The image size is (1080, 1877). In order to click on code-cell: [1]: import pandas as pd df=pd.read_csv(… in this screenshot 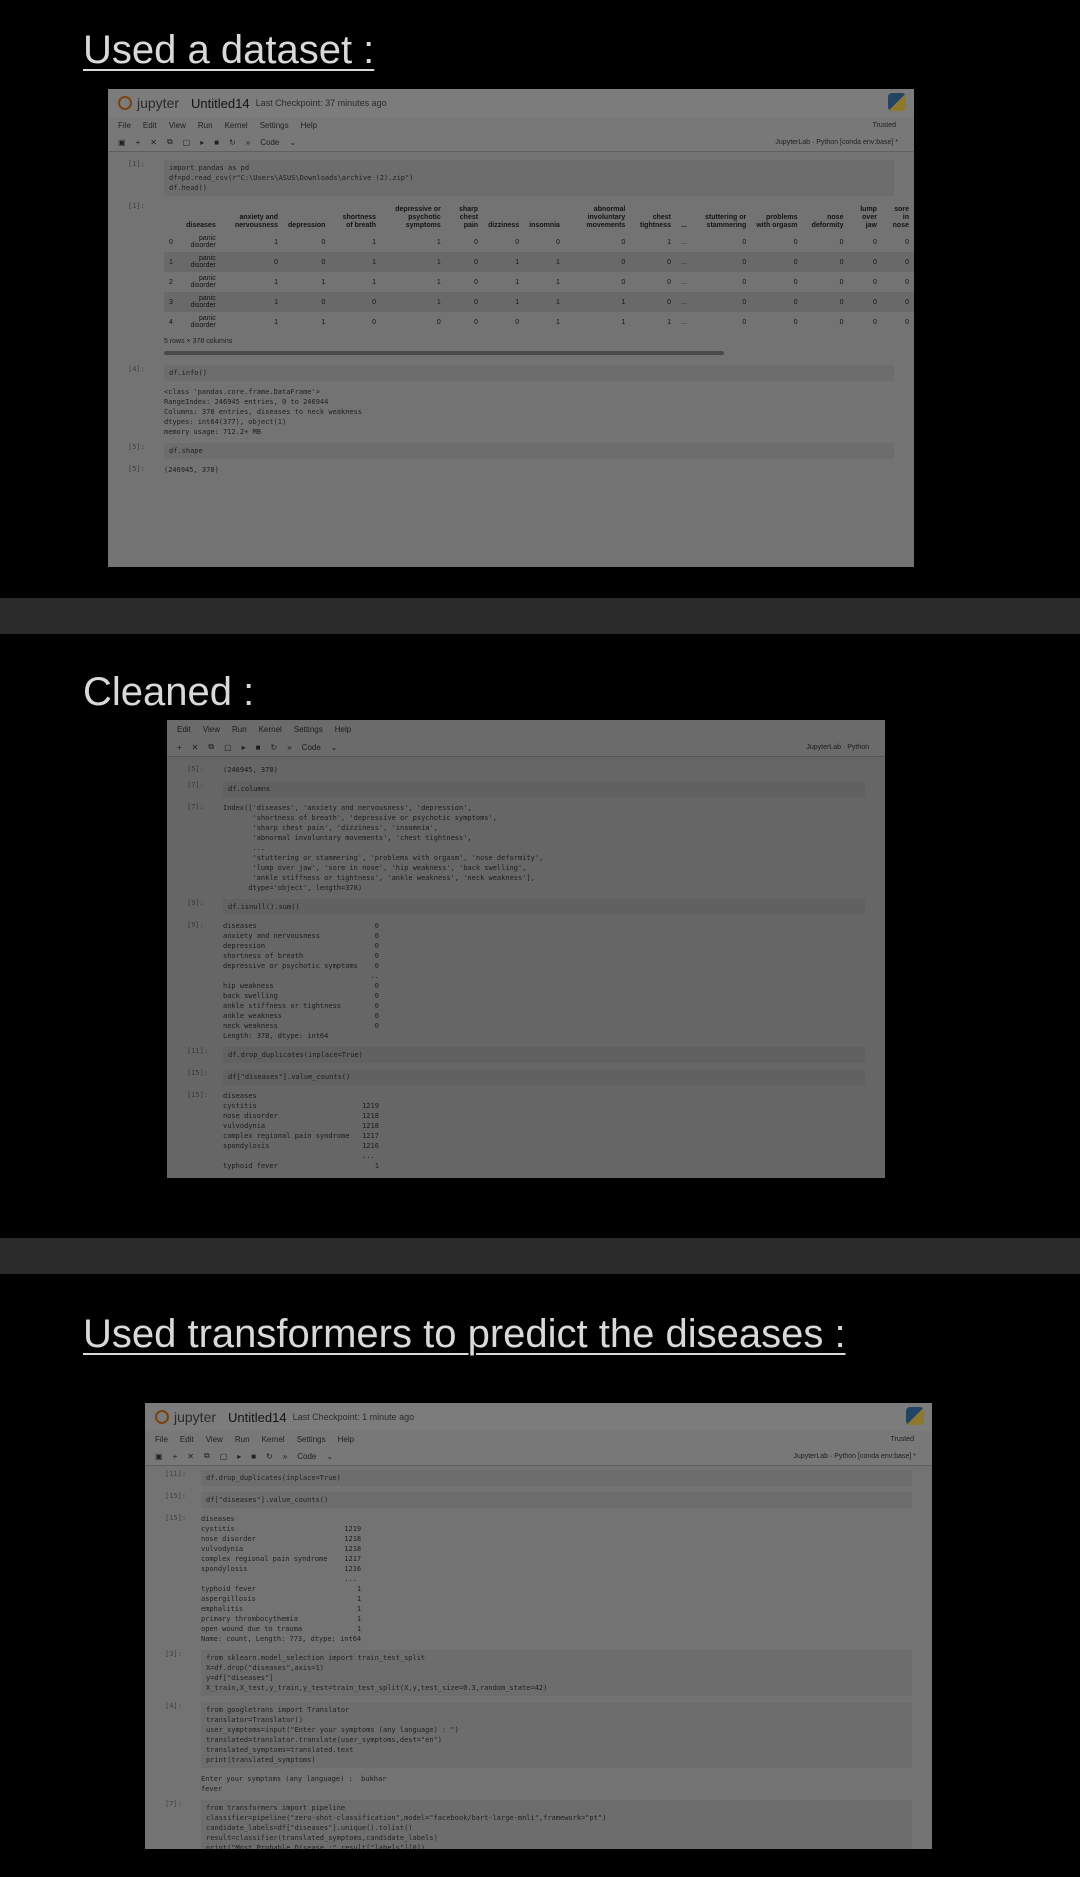, I will do `click(521, 178)`.